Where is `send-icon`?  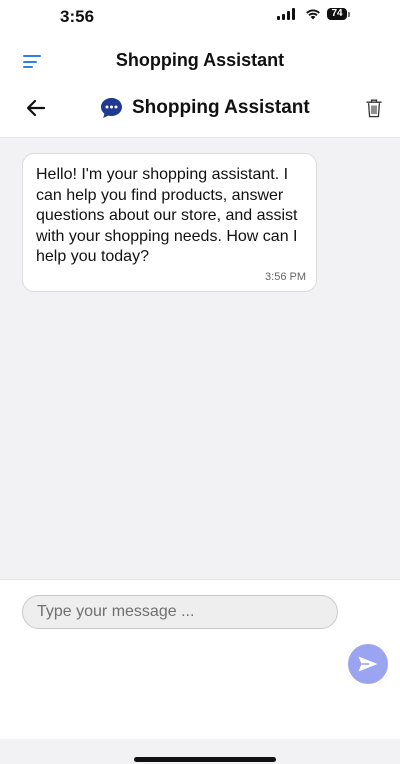 send-icon is located at coordinates (368, 664).